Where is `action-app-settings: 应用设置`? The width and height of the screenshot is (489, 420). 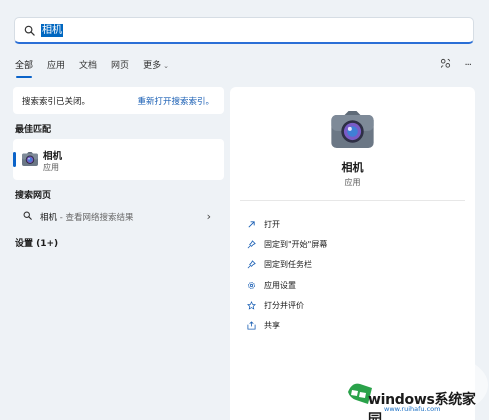 action-app-settings: 应用设置 is located at coordinates (286, 285).